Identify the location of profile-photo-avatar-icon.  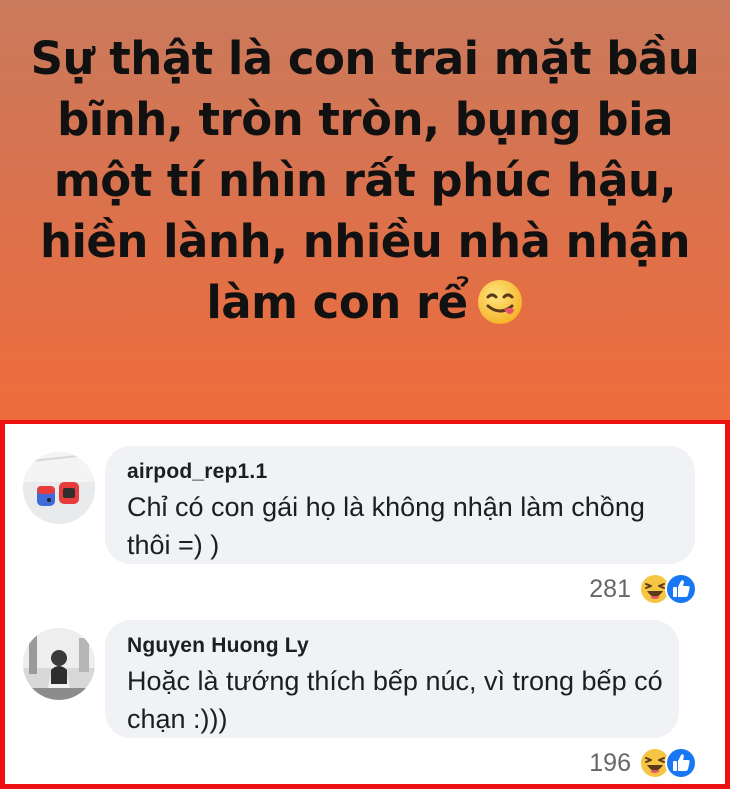
(59, 664).